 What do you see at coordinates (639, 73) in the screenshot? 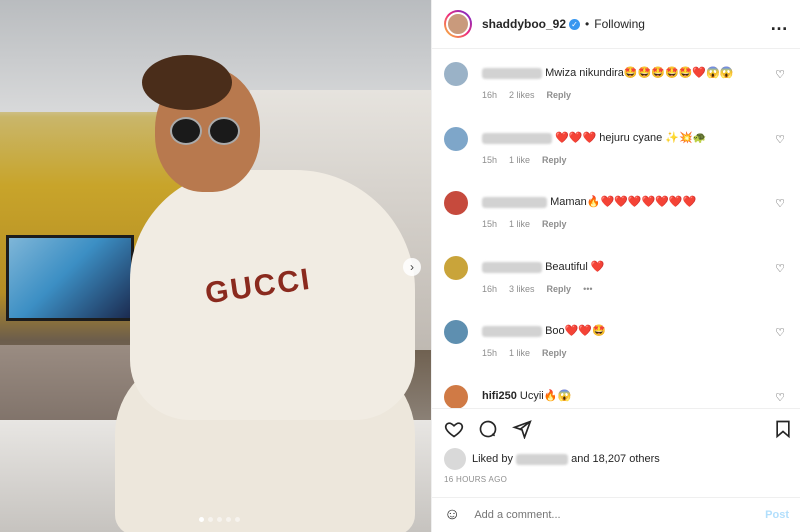
I see `comment-text: Mwiza nikundira🤩🤩🤩🤩🤩❤️😱😱` at bounding box center [639, 73].